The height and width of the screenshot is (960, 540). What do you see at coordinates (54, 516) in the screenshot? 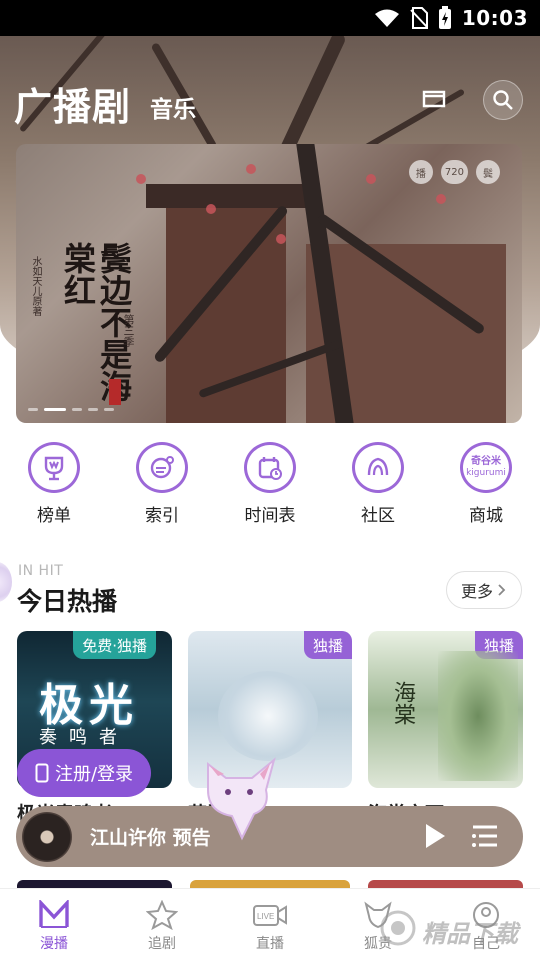
I see `nav-label: 榜单` at bounding box center [54, 516].